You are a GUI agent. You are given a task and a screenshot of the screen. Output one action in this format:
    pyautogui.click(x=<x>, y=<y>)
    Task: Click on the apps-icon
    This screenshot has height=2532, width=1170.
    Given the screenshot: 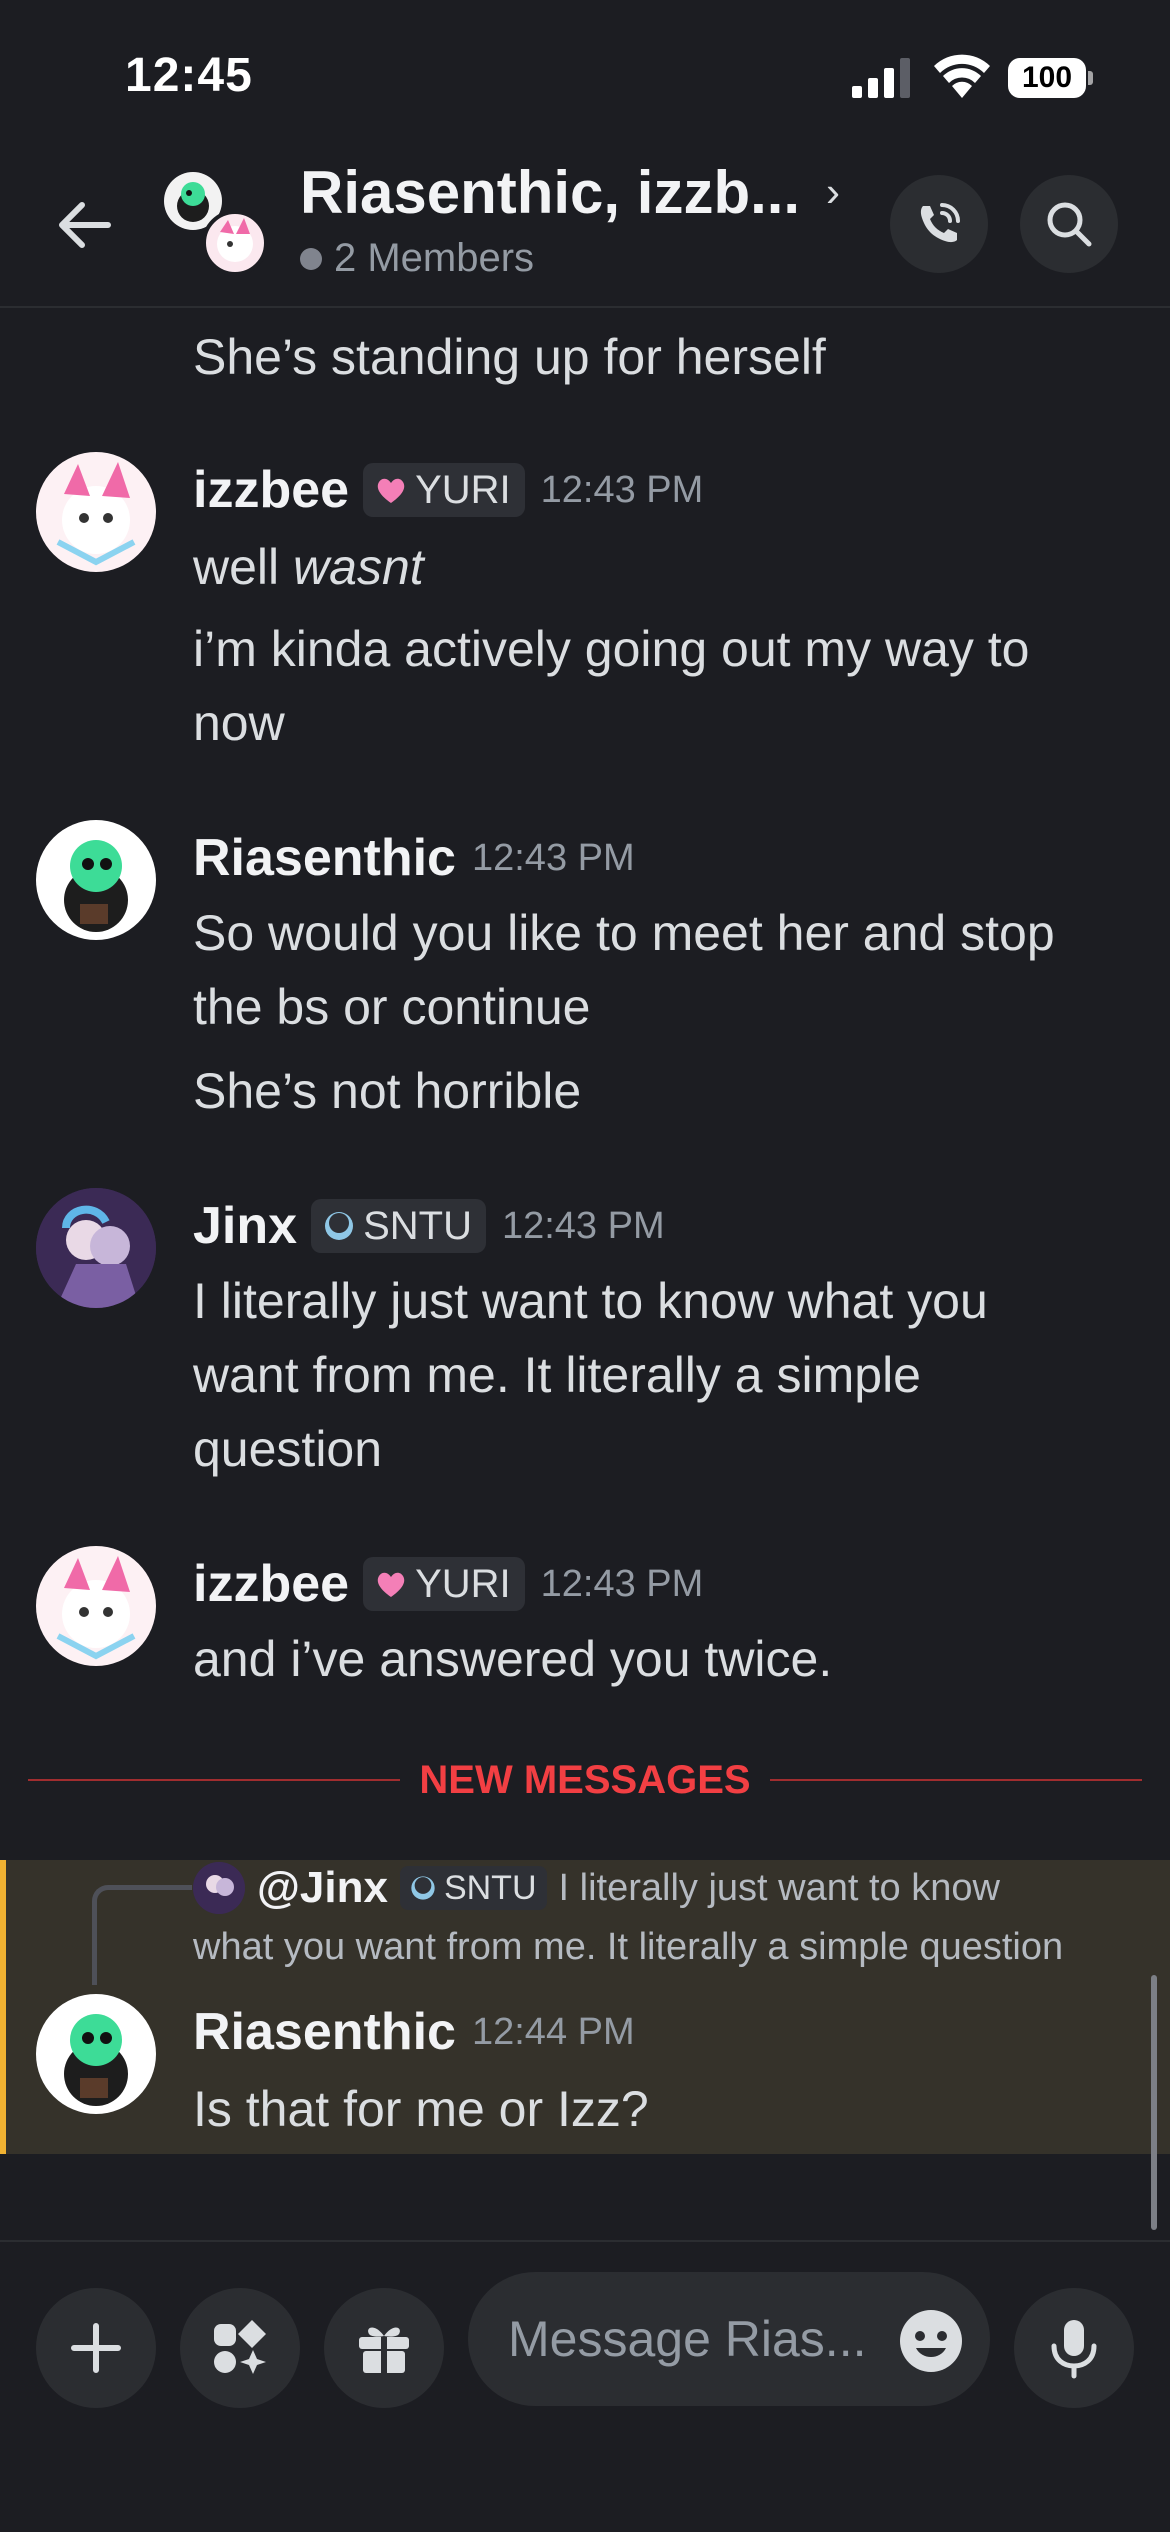 What is the action you would take?
    pyautogui.click(x=240, y=2347)
    